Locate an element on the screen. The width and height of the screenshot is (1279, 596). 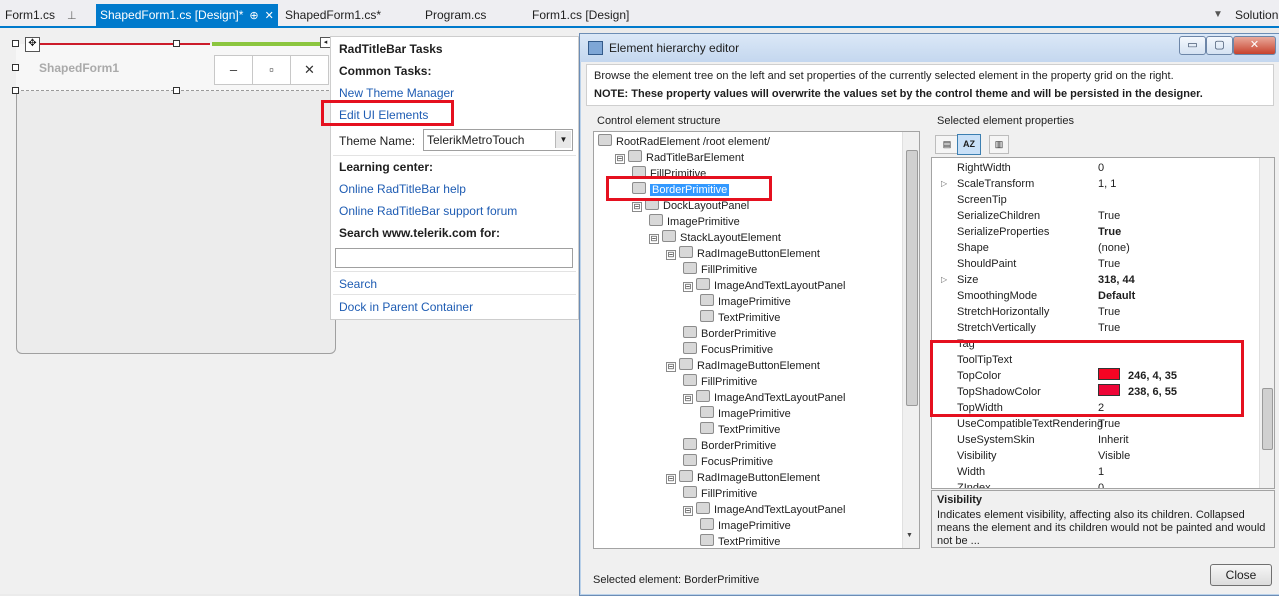
minimize-button: ‒ is located at coordinates (233, 70).